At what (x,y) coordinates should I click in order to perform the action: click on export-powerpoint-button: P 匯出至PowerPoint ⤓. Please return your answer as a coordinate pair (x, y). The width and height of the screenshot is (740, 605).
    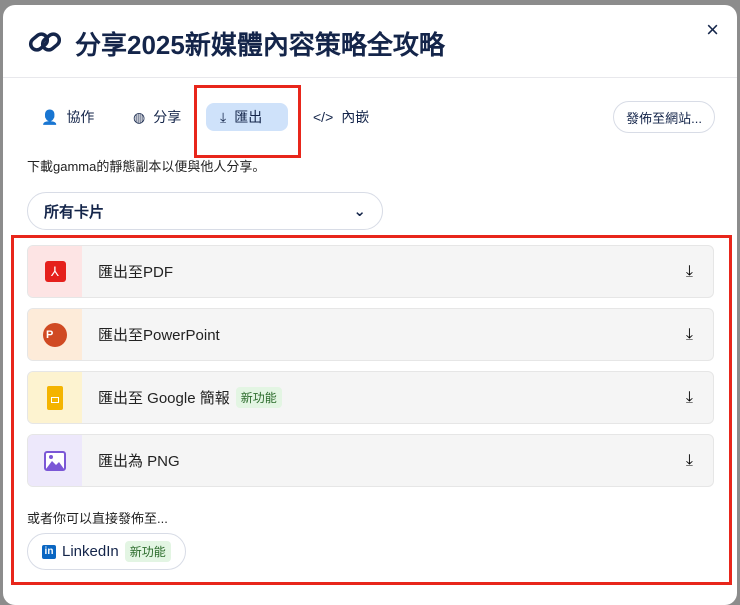
    Looking at the image, I should click on (370, 334).